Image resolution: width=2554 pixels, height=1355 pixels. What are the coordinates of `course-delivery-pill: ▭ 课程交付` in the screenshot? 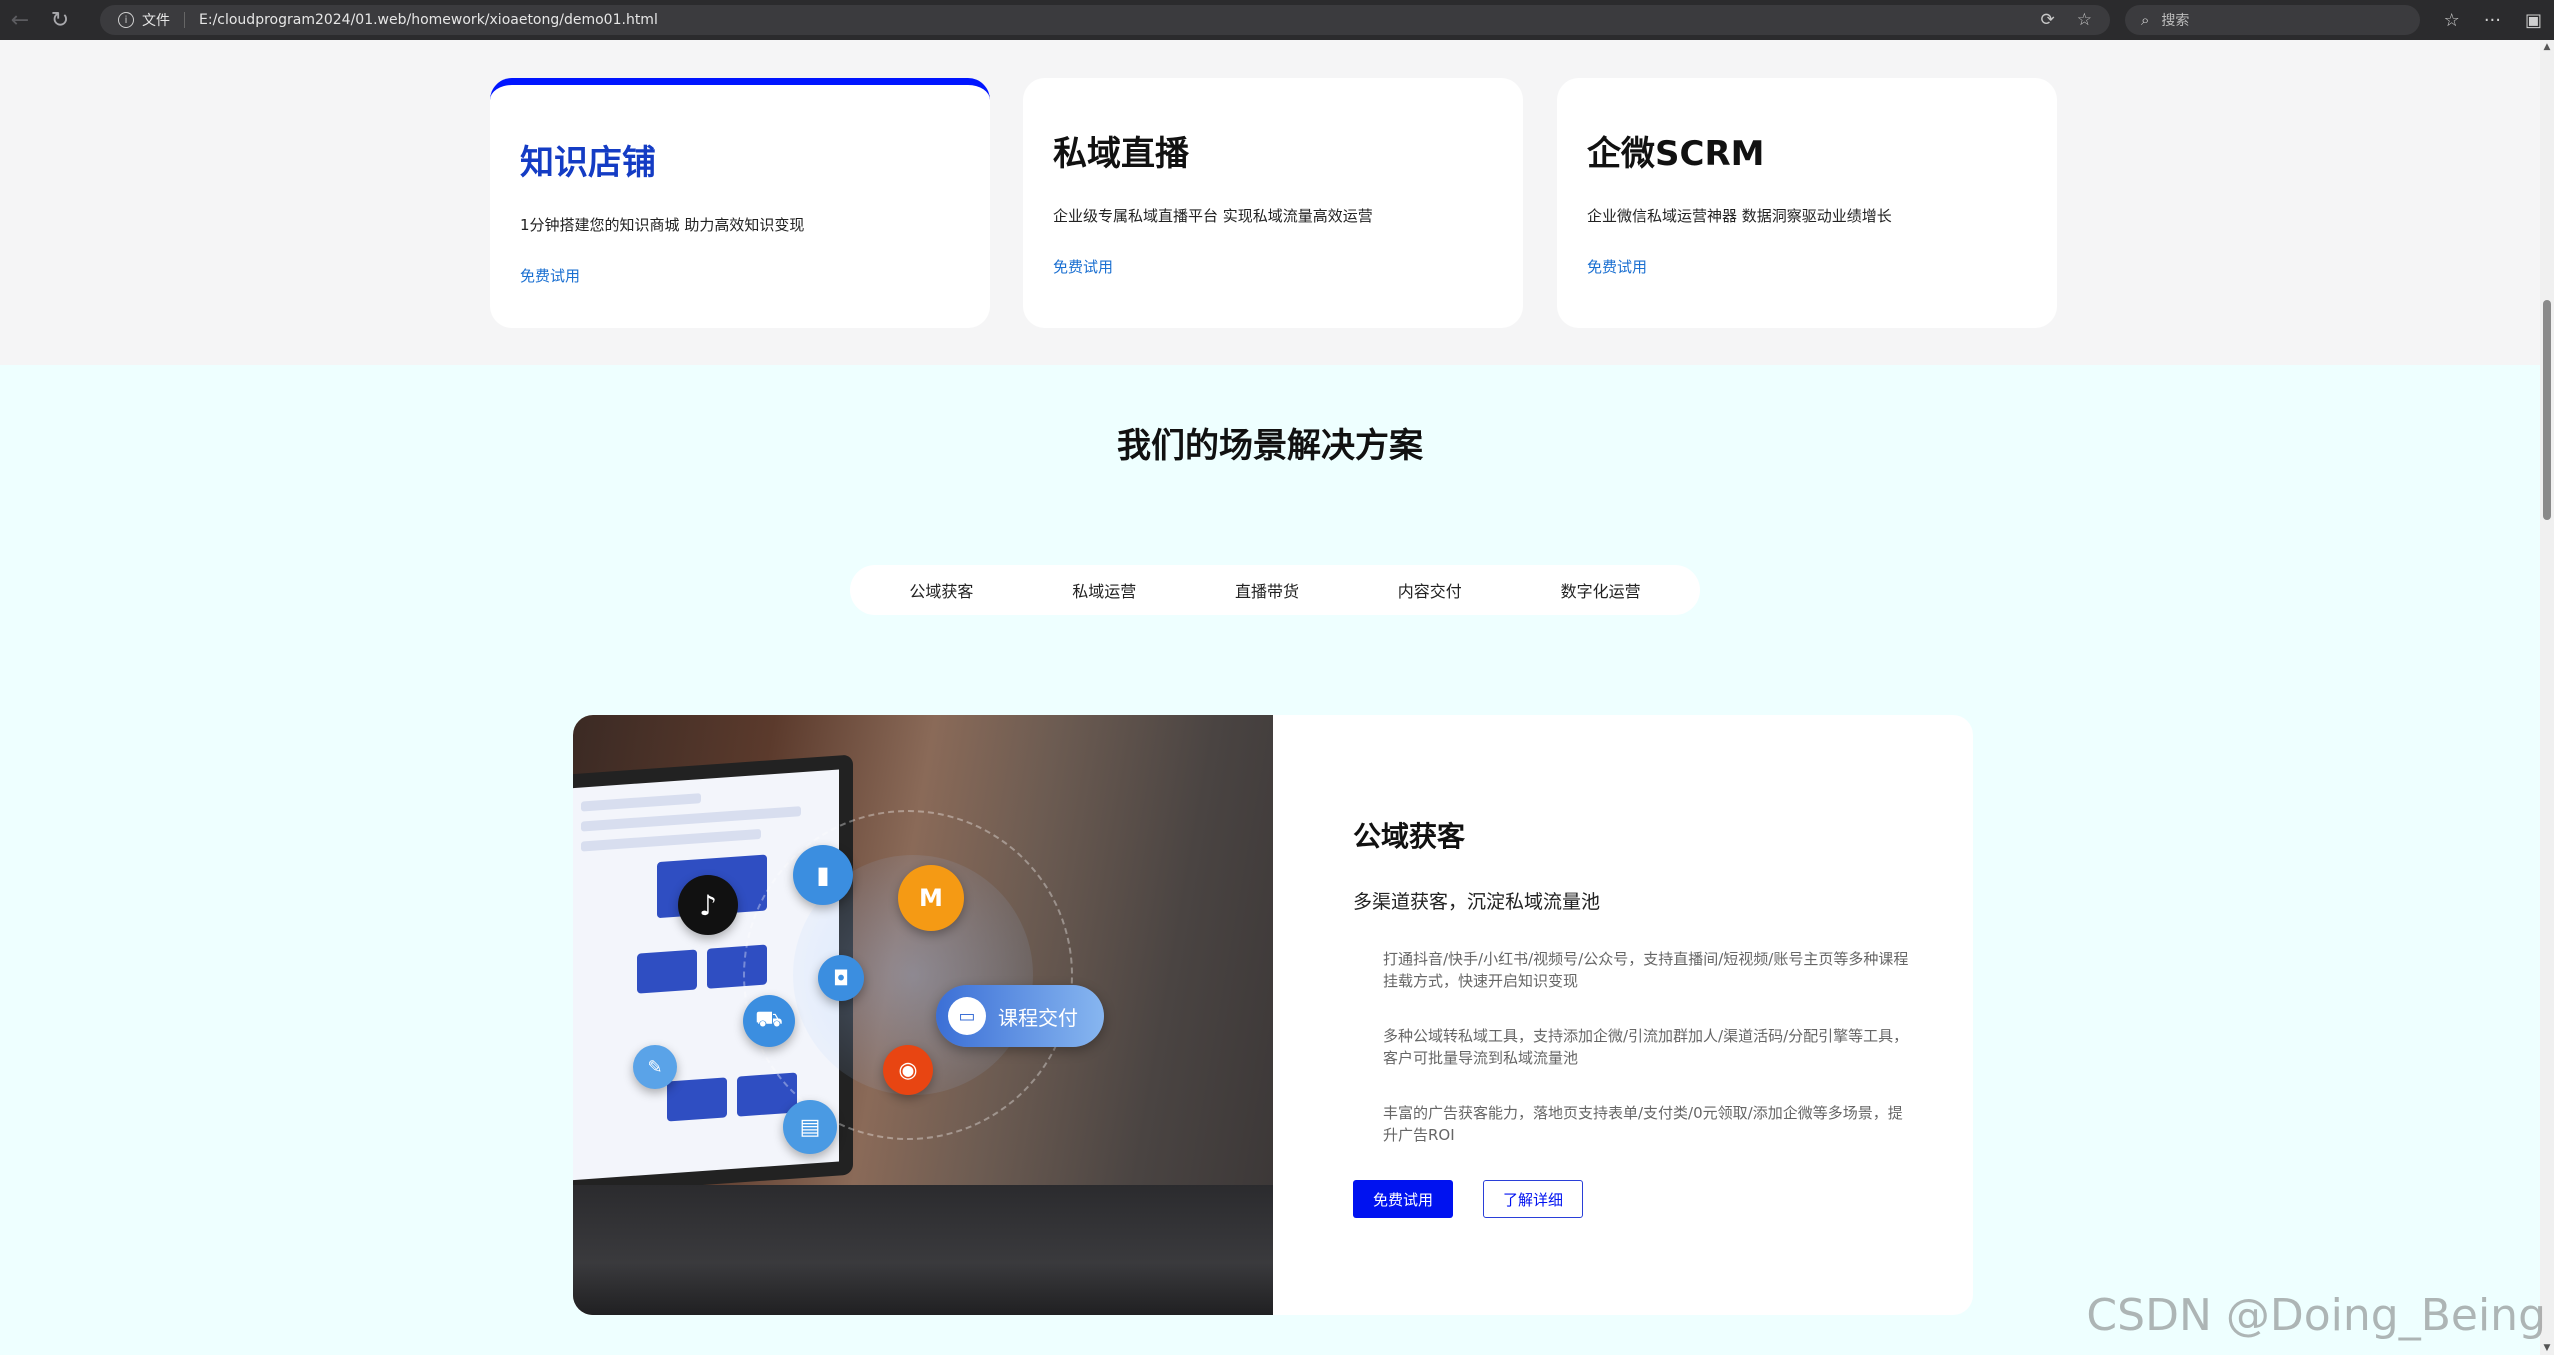 It's located at (1020, 1016).